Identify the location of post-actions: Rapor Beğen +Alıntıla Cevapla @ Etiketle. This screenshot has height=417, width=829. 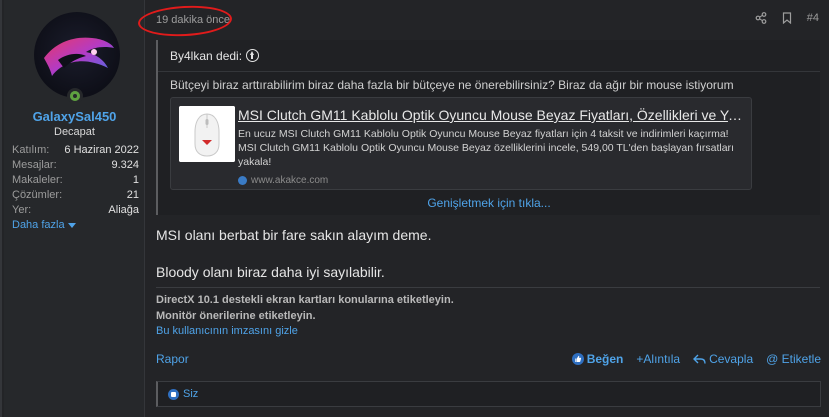
(488, 360).